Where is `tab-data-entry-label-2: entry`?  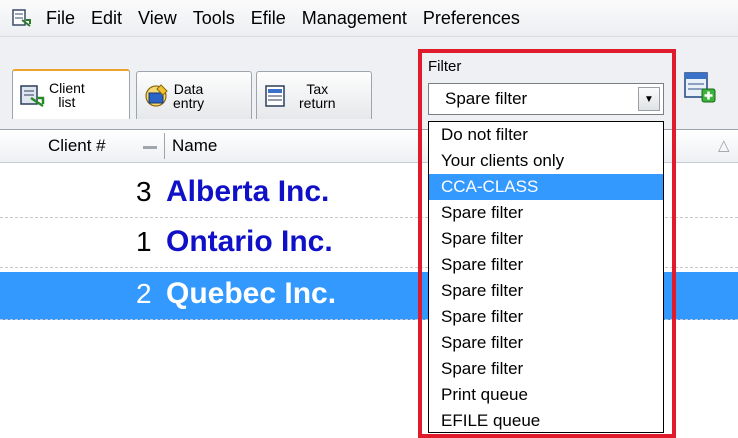
tab-data-entry-label-2: entry is located at coordinates (189, 102).